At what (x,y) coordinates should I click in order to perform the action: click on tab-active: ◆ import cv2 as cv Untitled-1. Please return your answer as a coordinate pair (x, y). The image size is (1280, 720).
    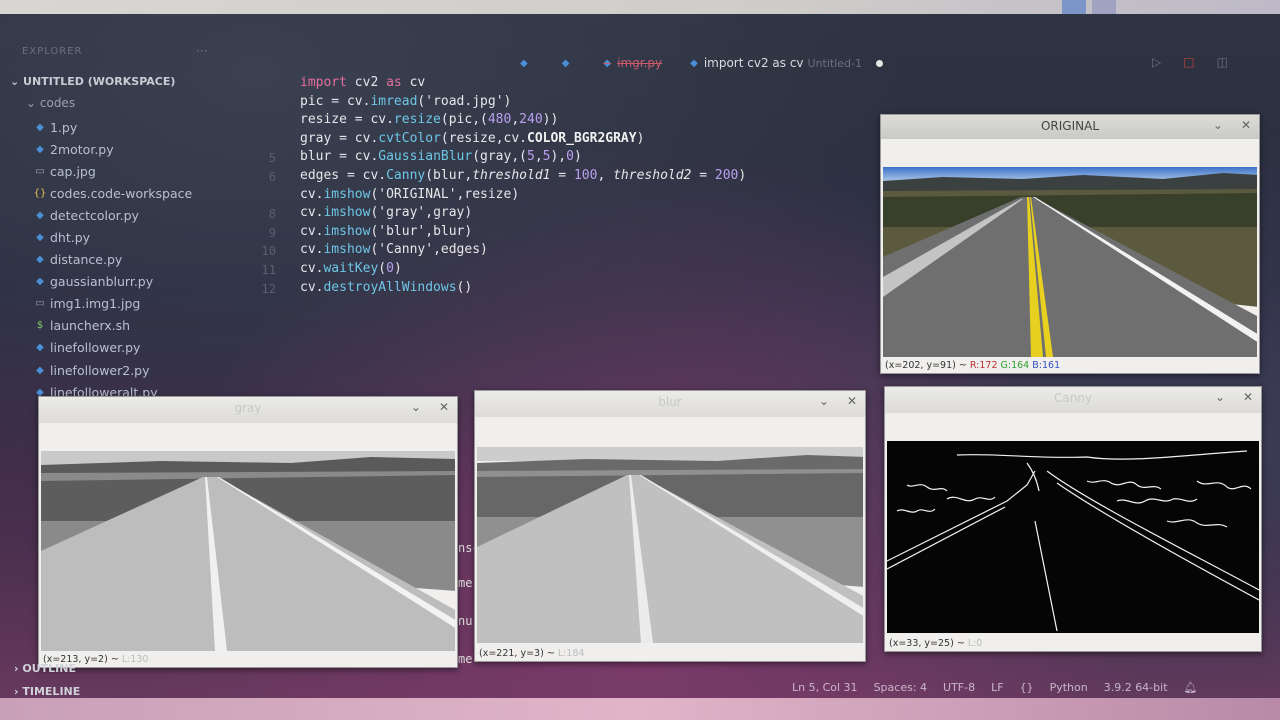
    Looking at the image, I should click on (787, 63).